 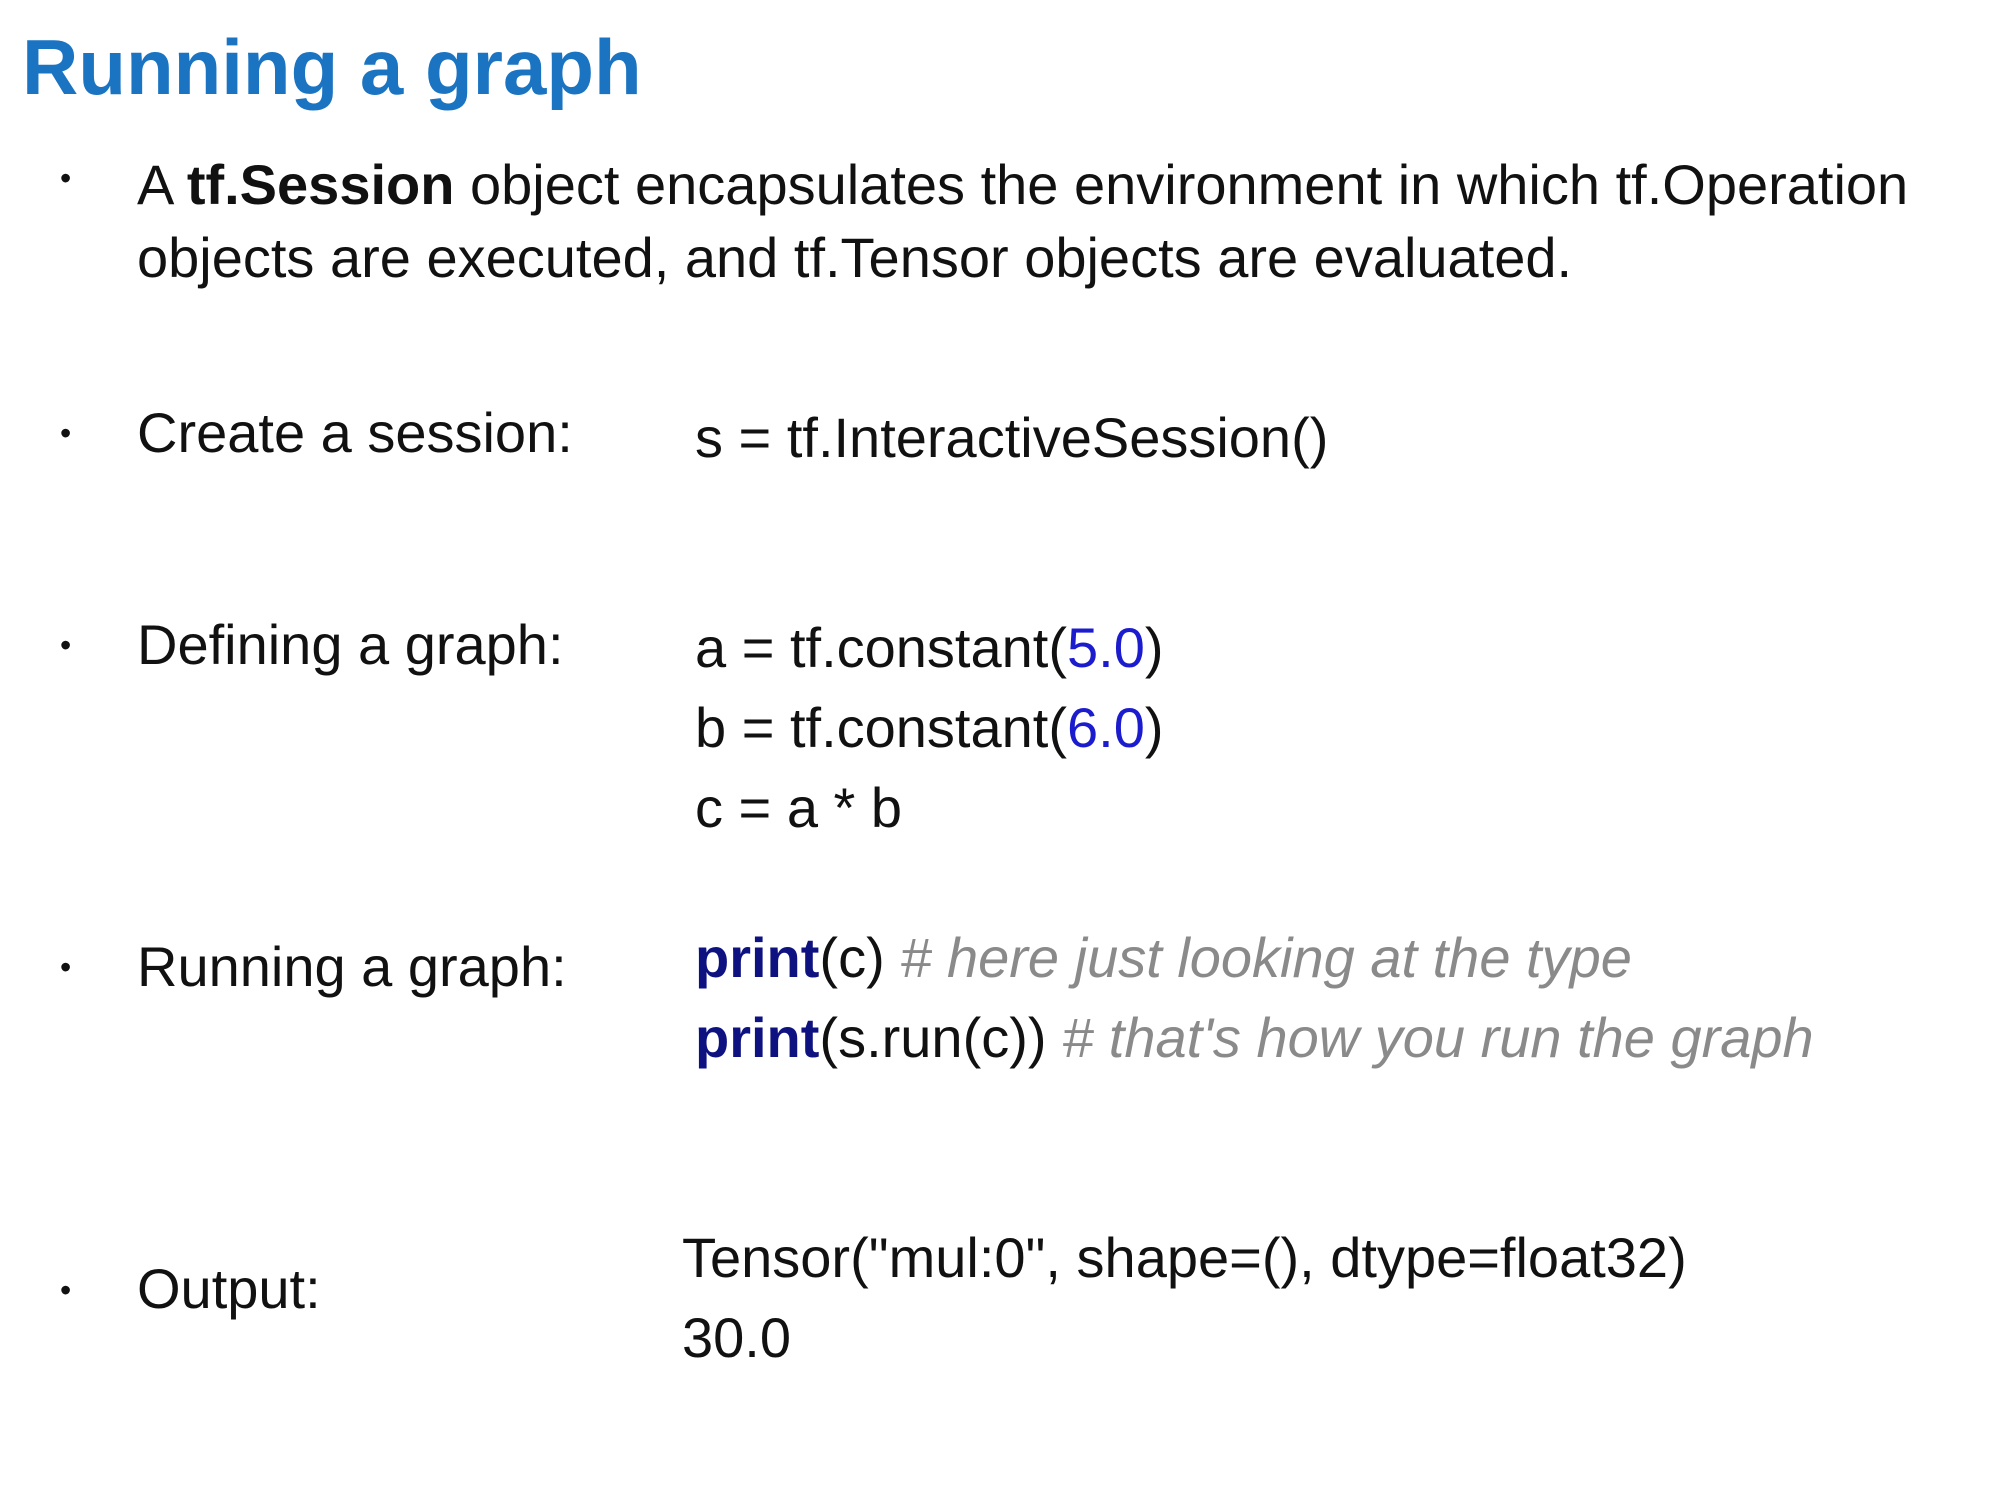 What do you see at coordinates (229, 1288) in the screenshot?
I see `item-label-output: Output:` at bounding box center [229, 1288].